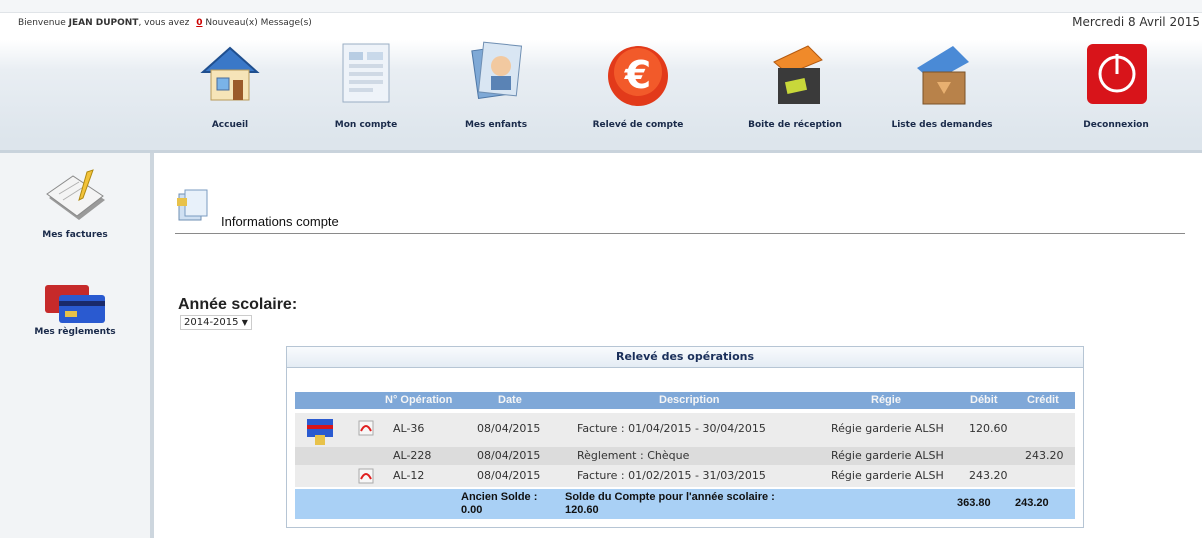 The height and width of the screenshot is (538, 1202). Describe the element at coordinates (193, 206) in the screenshot. I see `account-info-icon` at that location.